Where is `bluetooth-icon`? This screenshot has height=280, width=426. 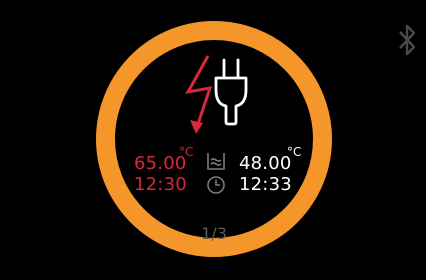 bluetooth-icon is located at coordinates (407, 40).